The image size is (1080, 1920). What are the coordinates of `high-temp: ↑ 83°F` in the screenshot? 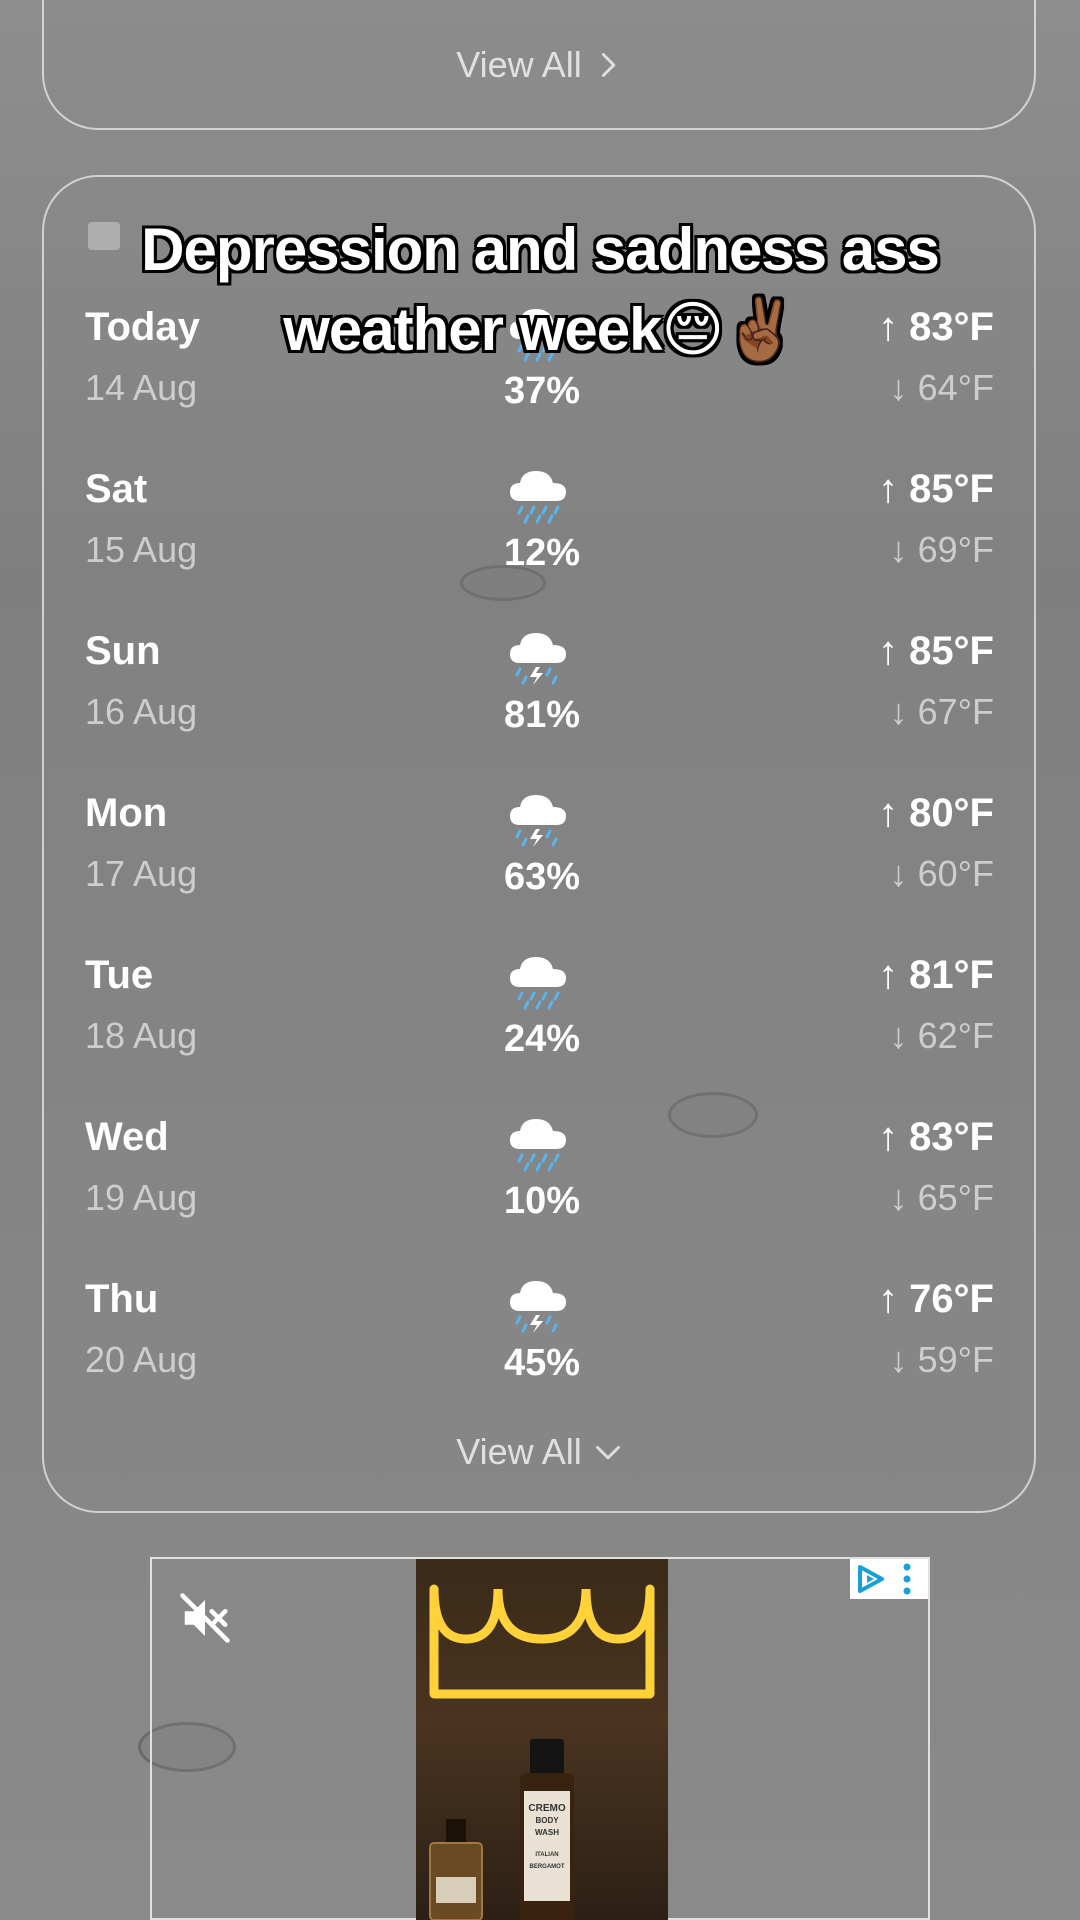 It's located at (935, 1137).